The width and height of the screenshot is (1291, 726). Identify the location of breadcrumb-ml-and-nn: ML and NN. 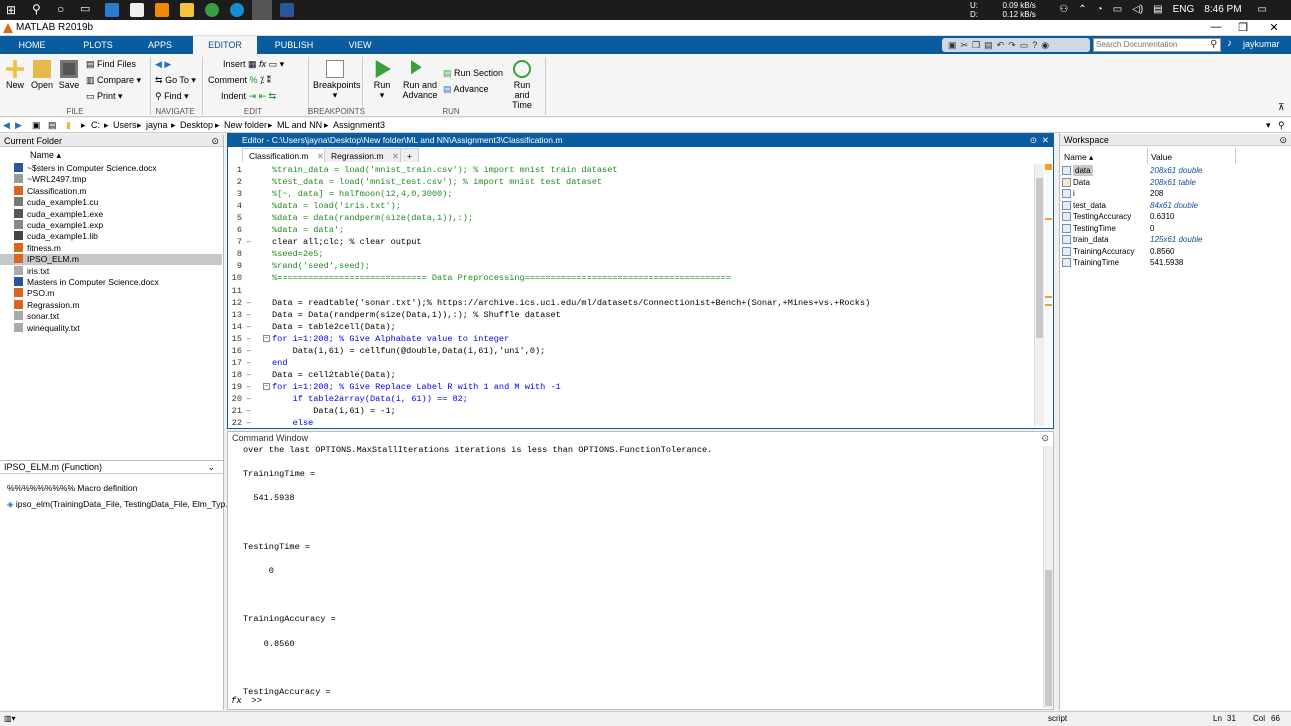
(299, 125).